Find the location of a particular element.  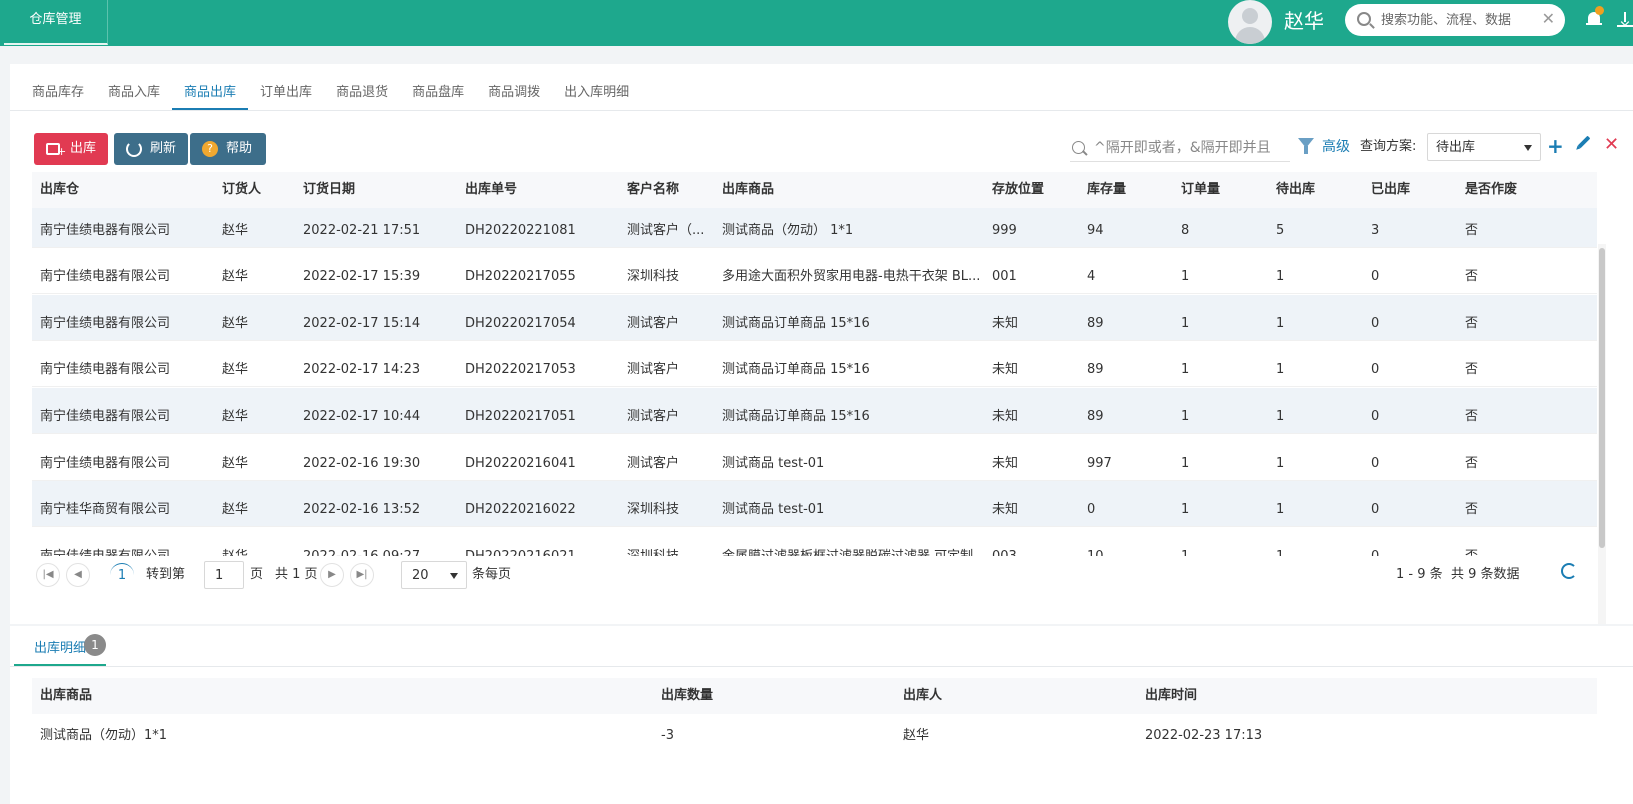

table-cell: 测试商品 test-01 is located at coordinates (773, 463).